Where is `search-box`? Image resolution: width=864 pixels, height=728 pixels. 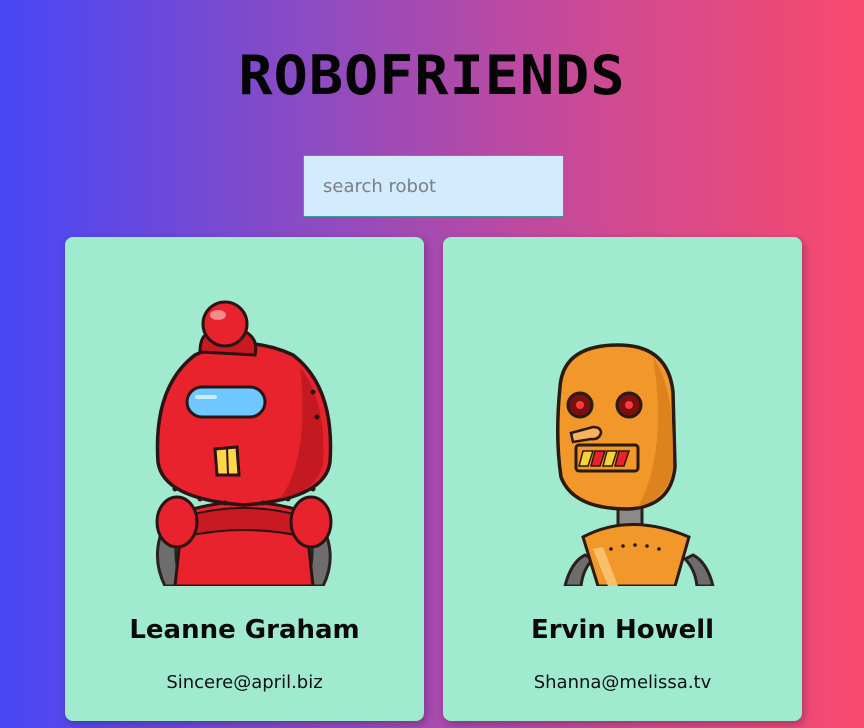 search-box is located at coordinates (433, 186).